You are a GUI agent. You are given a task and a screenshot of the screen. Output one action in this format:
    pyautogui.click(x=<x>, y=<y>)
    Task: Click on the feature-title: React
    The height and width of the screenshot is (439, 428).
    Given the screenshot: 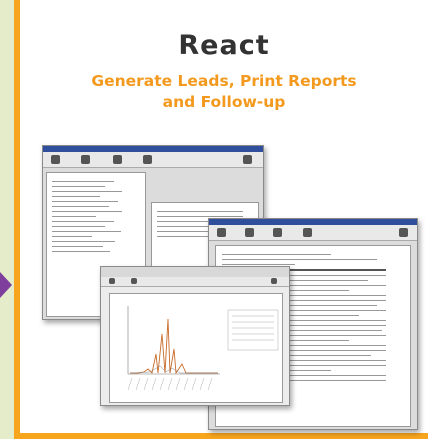 What is the action you would take?
    pyautogui.click(x=224, y=45)
    